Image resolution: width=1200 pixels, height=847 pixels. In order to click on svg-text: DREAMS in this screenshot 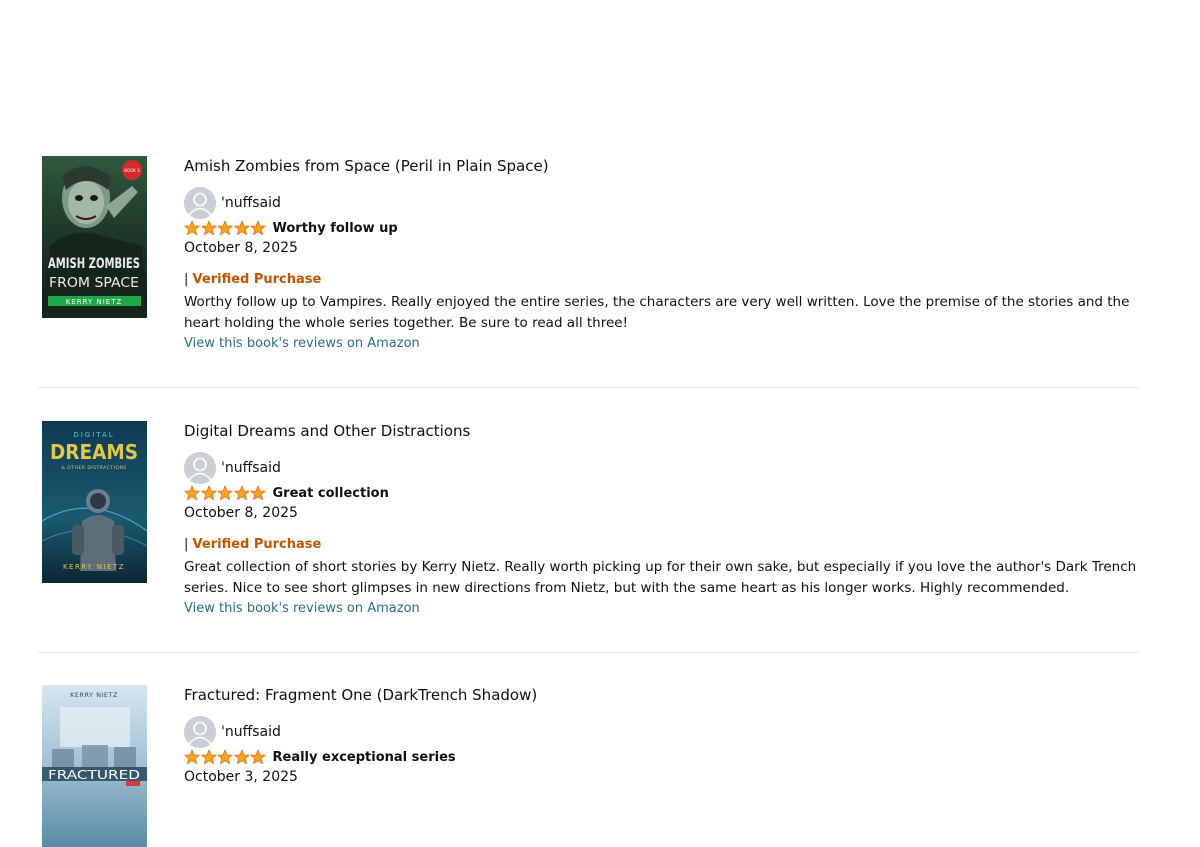, I will do `click(94, 452)`.